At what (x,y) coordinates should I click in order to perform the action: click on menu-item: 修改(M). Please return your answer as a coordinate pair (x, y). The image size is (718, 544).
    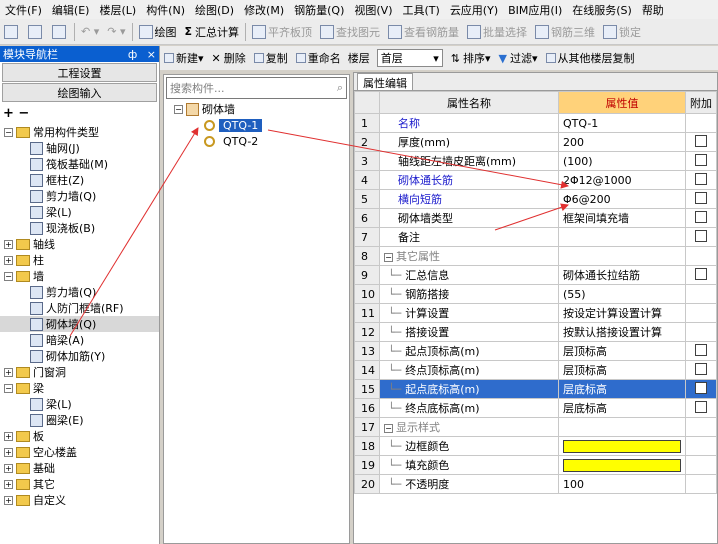
    Looking at the image, I should click on (264, 10).